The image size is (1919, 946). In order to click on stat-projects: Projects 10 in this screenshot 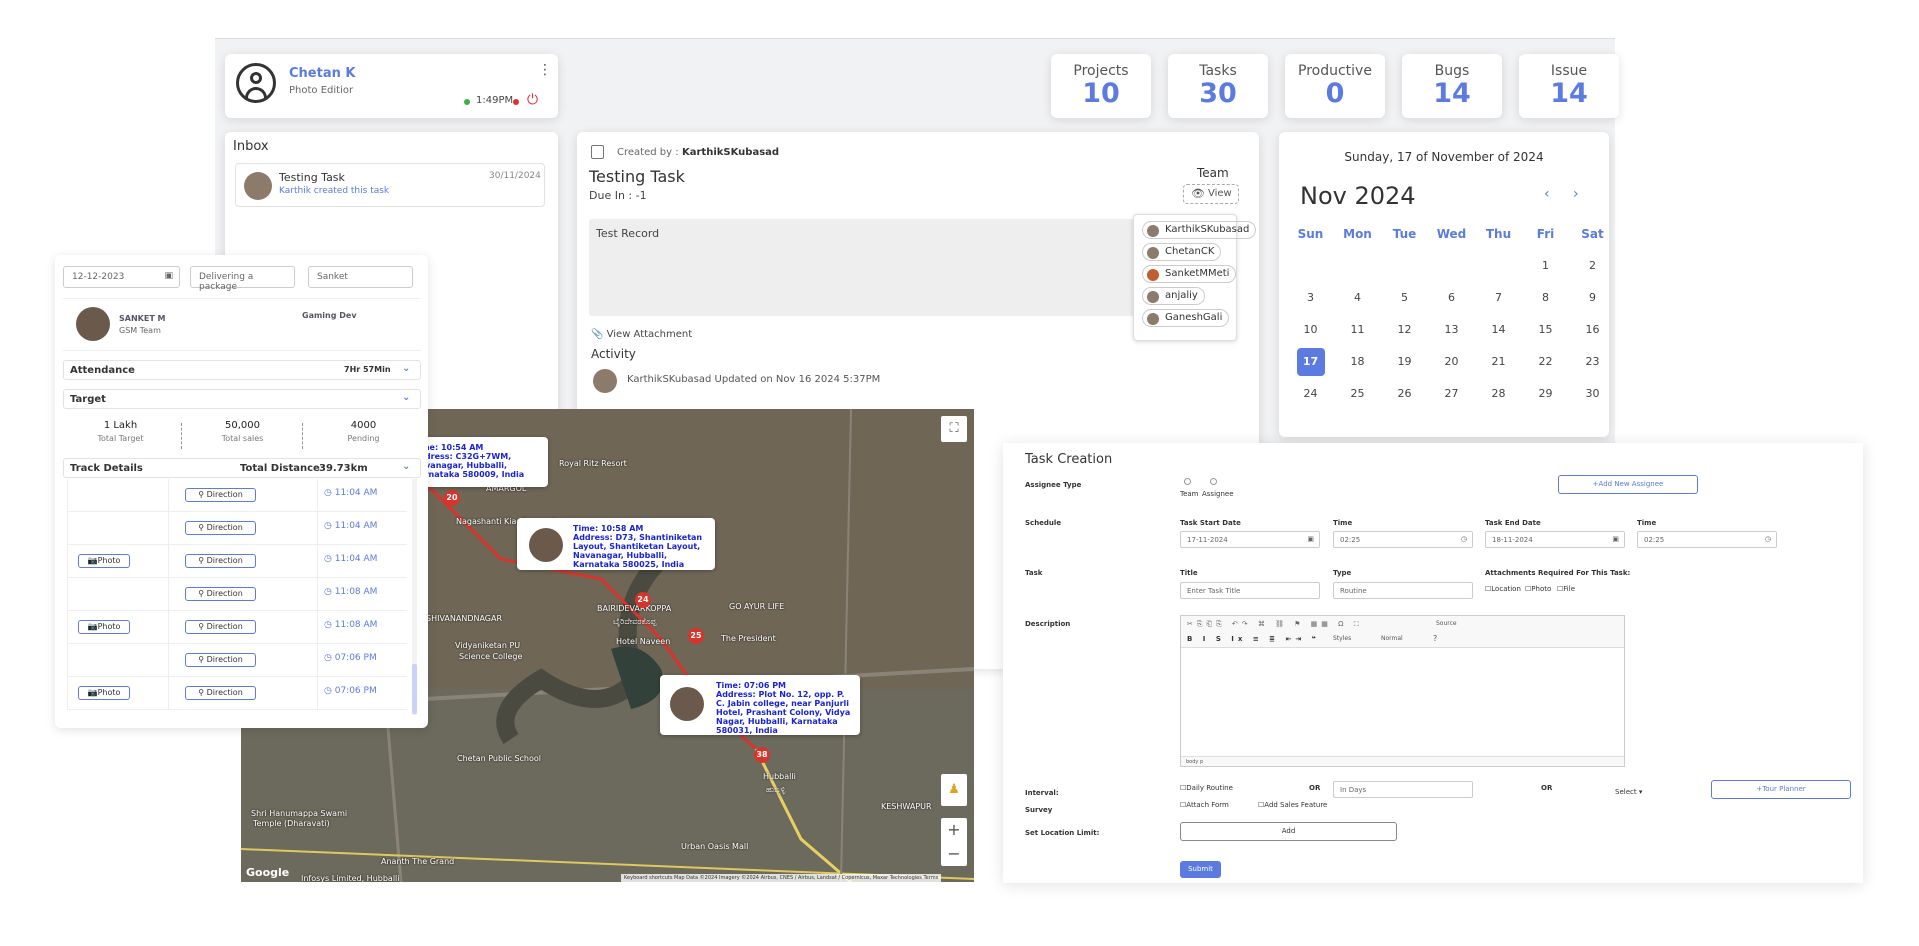, I will do `click(1101, 86)`.